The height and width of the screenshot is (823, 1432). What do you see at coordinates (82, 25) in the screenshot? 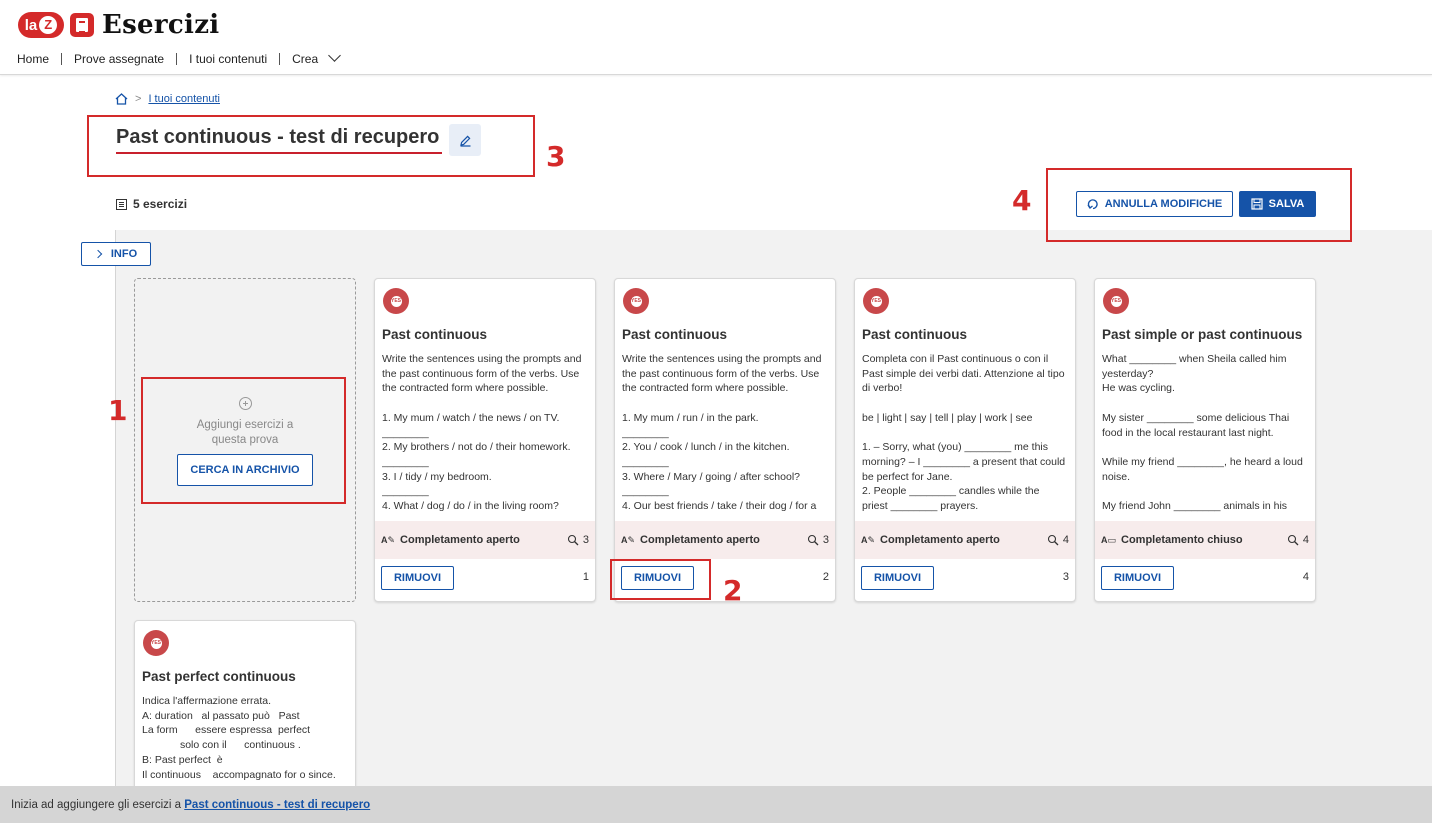
I see `book-logo-icon` at bounding box center [82, 25].